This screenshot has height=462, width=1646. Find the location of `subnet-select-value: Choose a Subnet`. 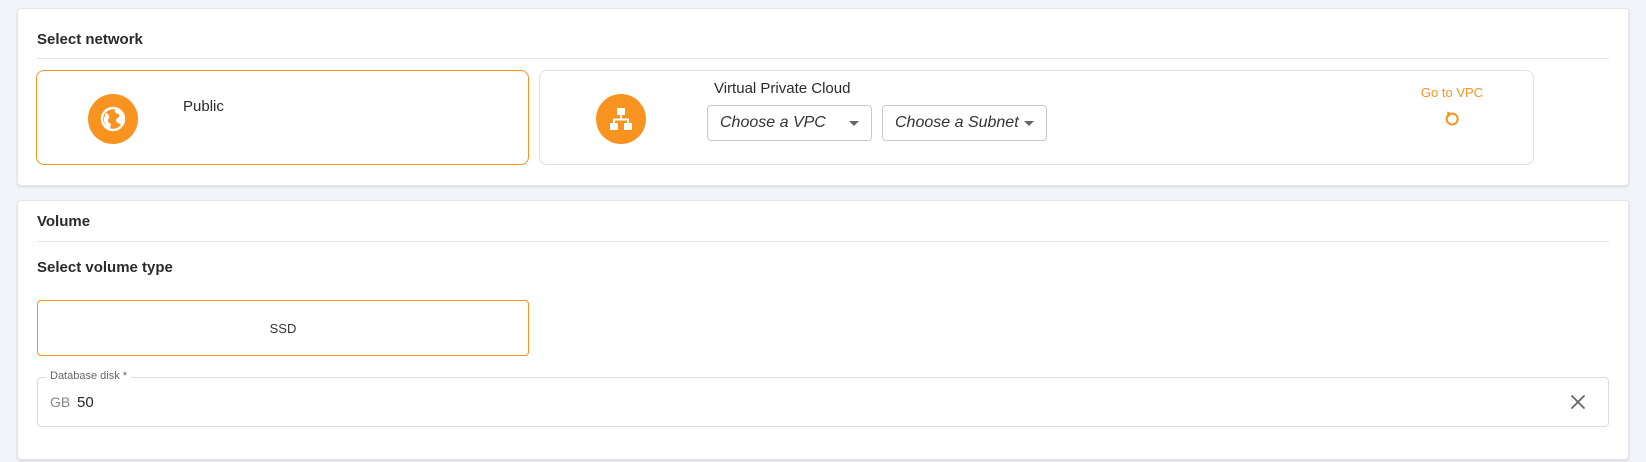

subnet-select-value: Choose a Subnet is located at coordinates (957, 122).